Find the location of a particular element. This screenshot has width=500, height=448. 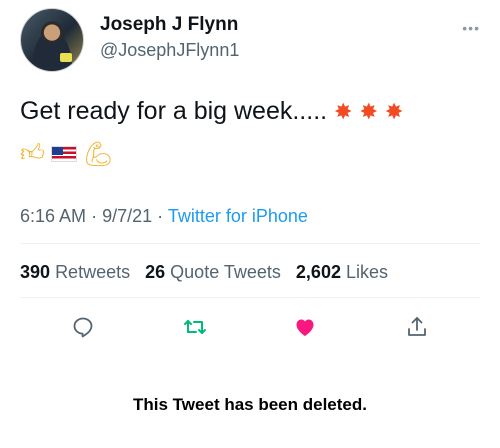

more-options-icon: ••• is located at coordinates (471, 28).